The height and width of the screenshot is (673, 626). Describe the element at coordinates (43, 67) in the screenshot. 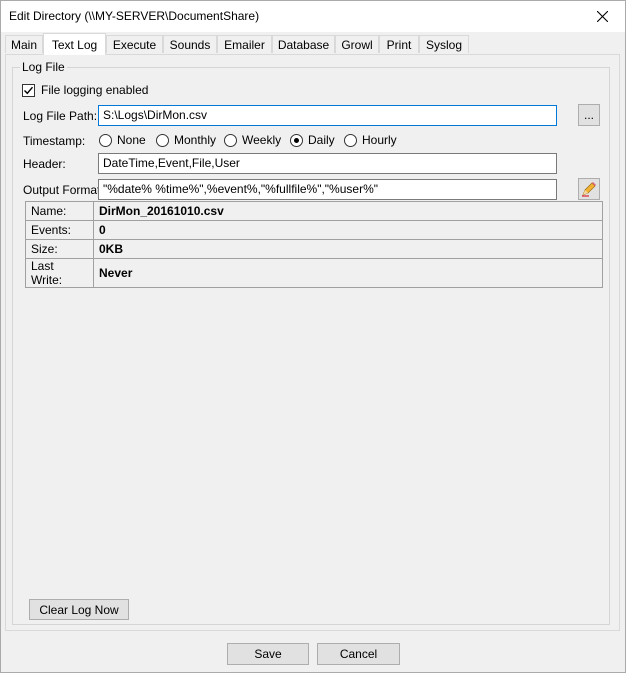

I see `log-file-group-label: Log File` at that location.